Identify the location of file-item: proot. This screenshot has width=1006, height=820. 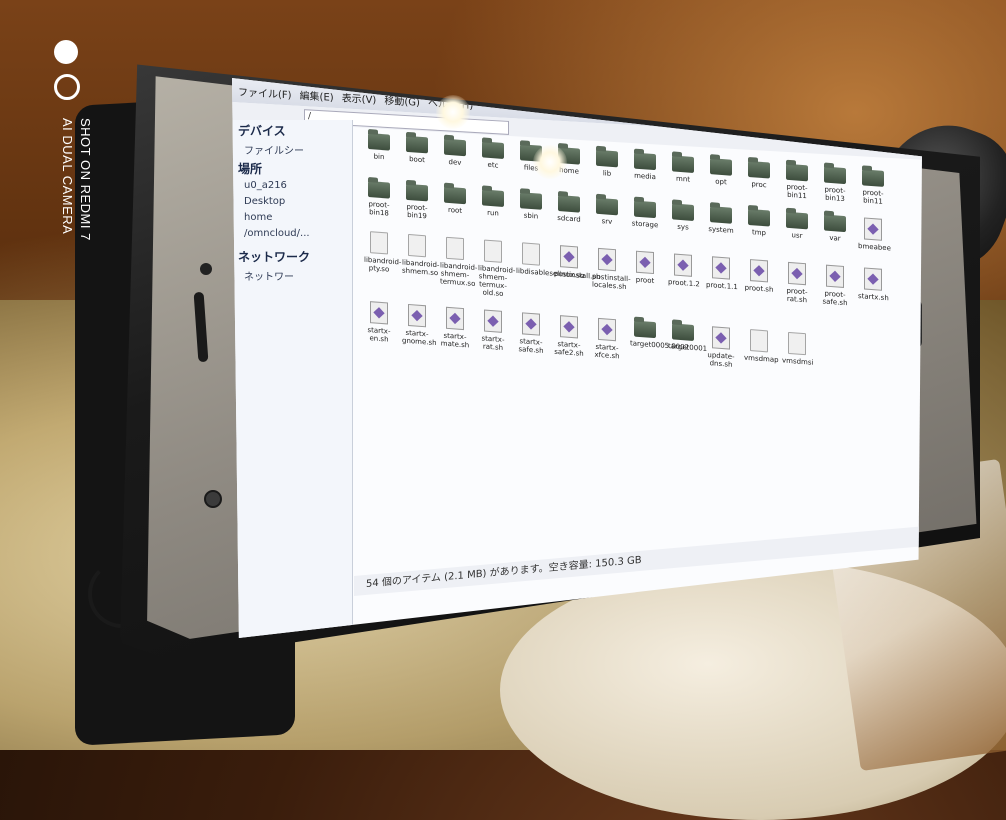
(645, 267).